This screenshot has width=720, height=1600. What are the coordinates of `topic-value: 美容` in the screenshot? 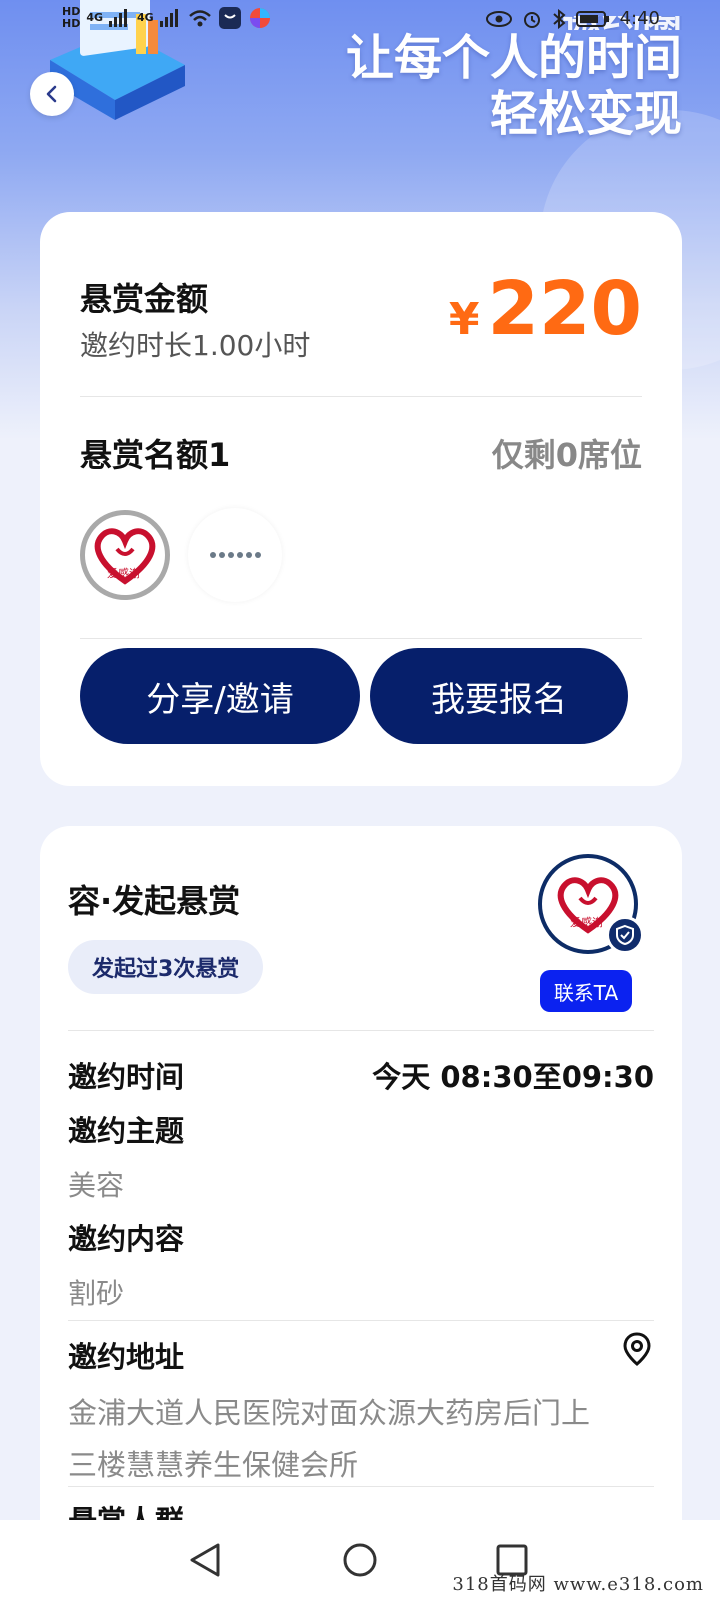 It's located at (96, 1185).